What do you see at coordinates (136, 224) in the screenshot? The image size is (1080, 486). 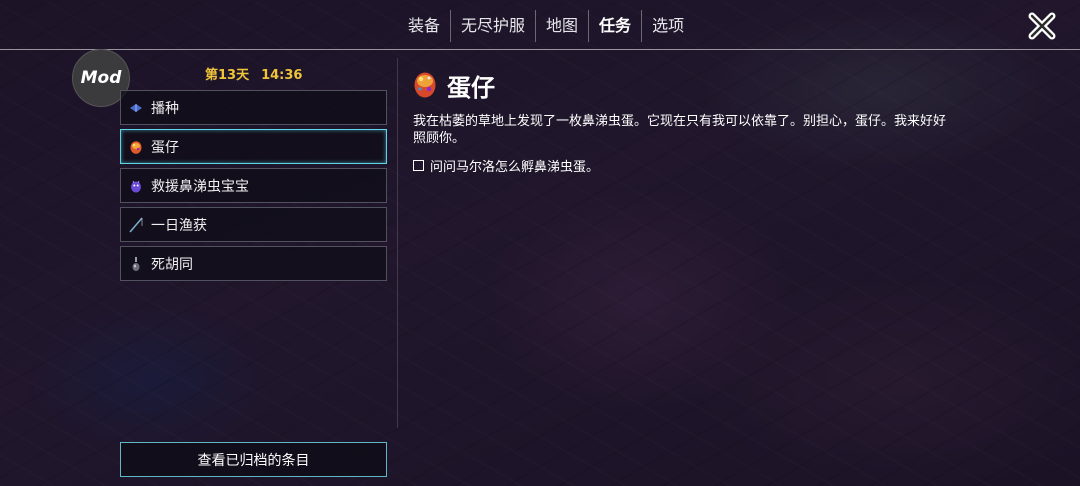 I see `fishing-rod-icon` at bounding box center [136, 224].